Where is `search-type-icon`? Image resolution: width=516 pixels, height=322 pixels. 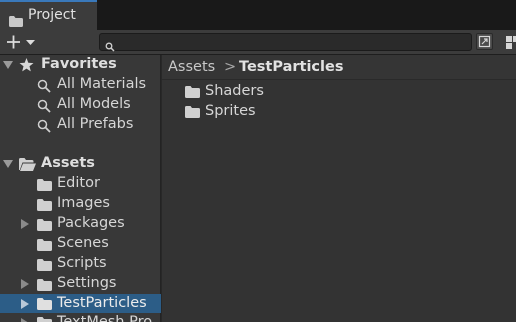 search-type-icon is located at coordinates (484, 41).